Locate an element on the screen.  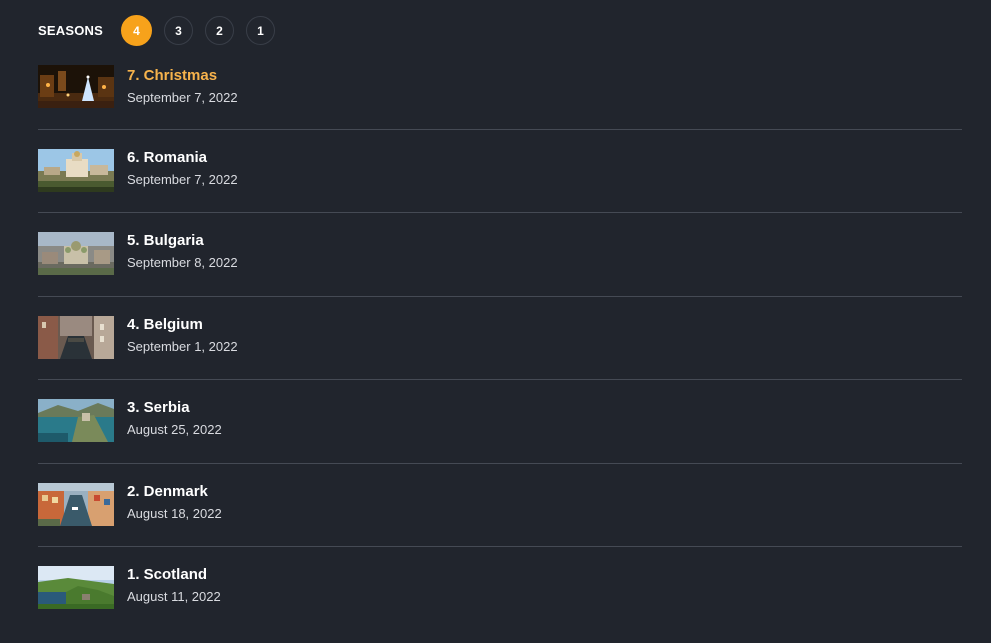
episode-thumbnail-bulgaria is located at coordinates (76, 253).